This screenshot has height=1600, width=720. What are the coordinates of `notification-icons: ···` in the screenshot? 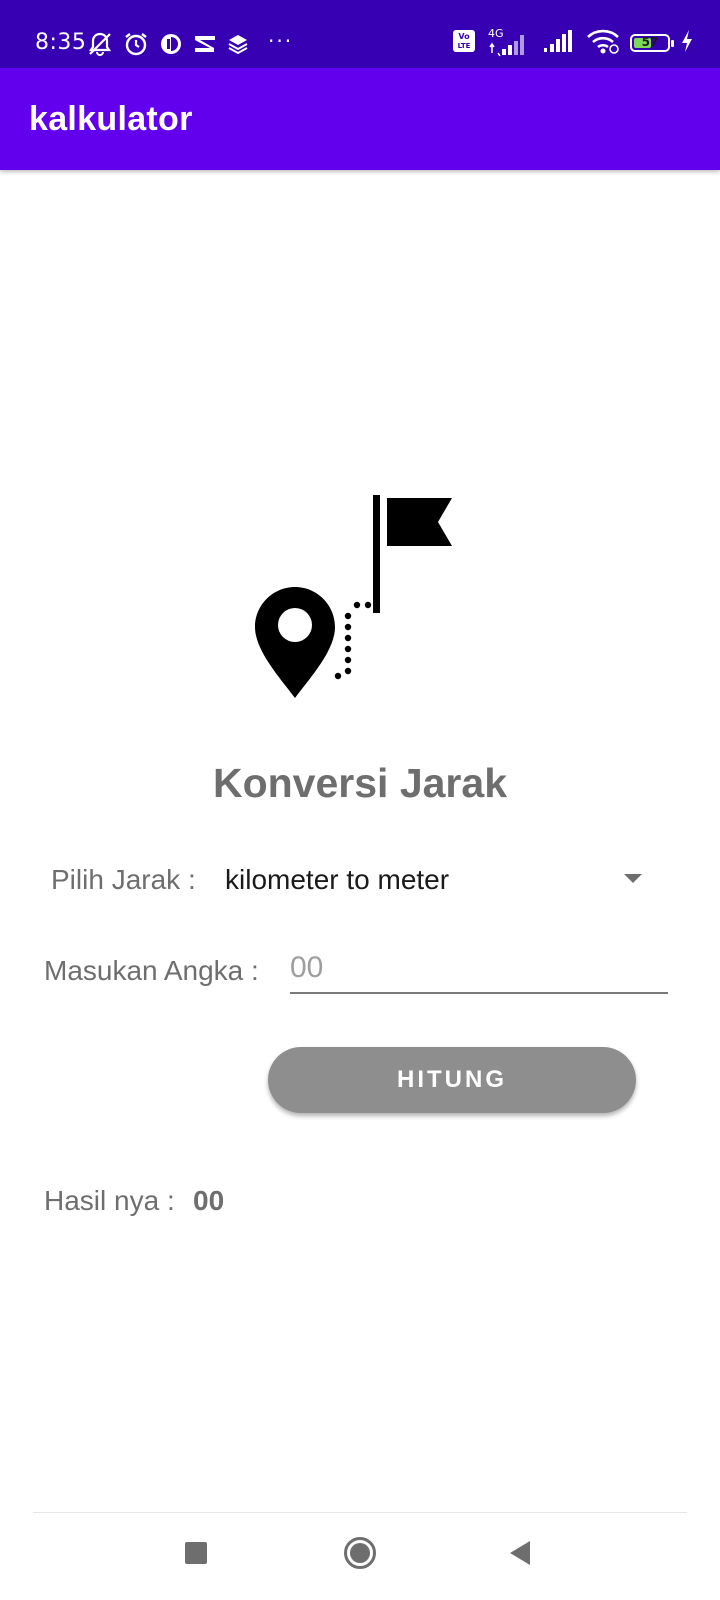 It's located at (189, 44).